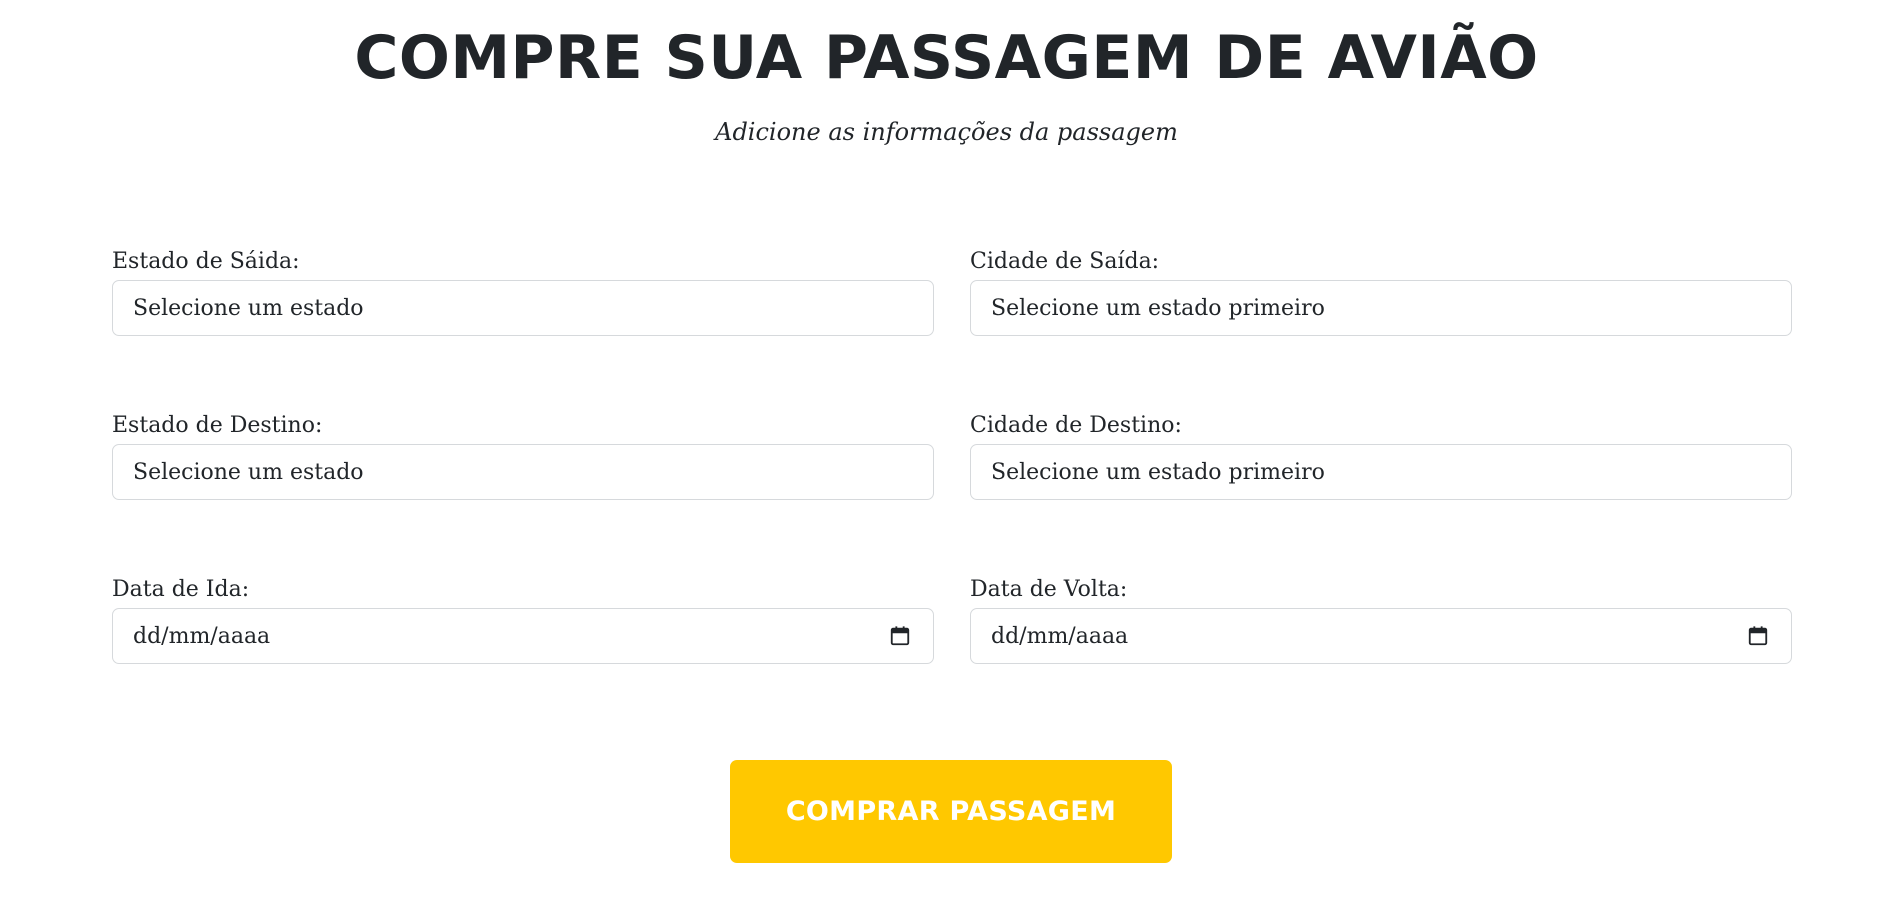  I want to click on return-date-field: Data de Volta: dd/mm/aaaa, so click(1381, 619).